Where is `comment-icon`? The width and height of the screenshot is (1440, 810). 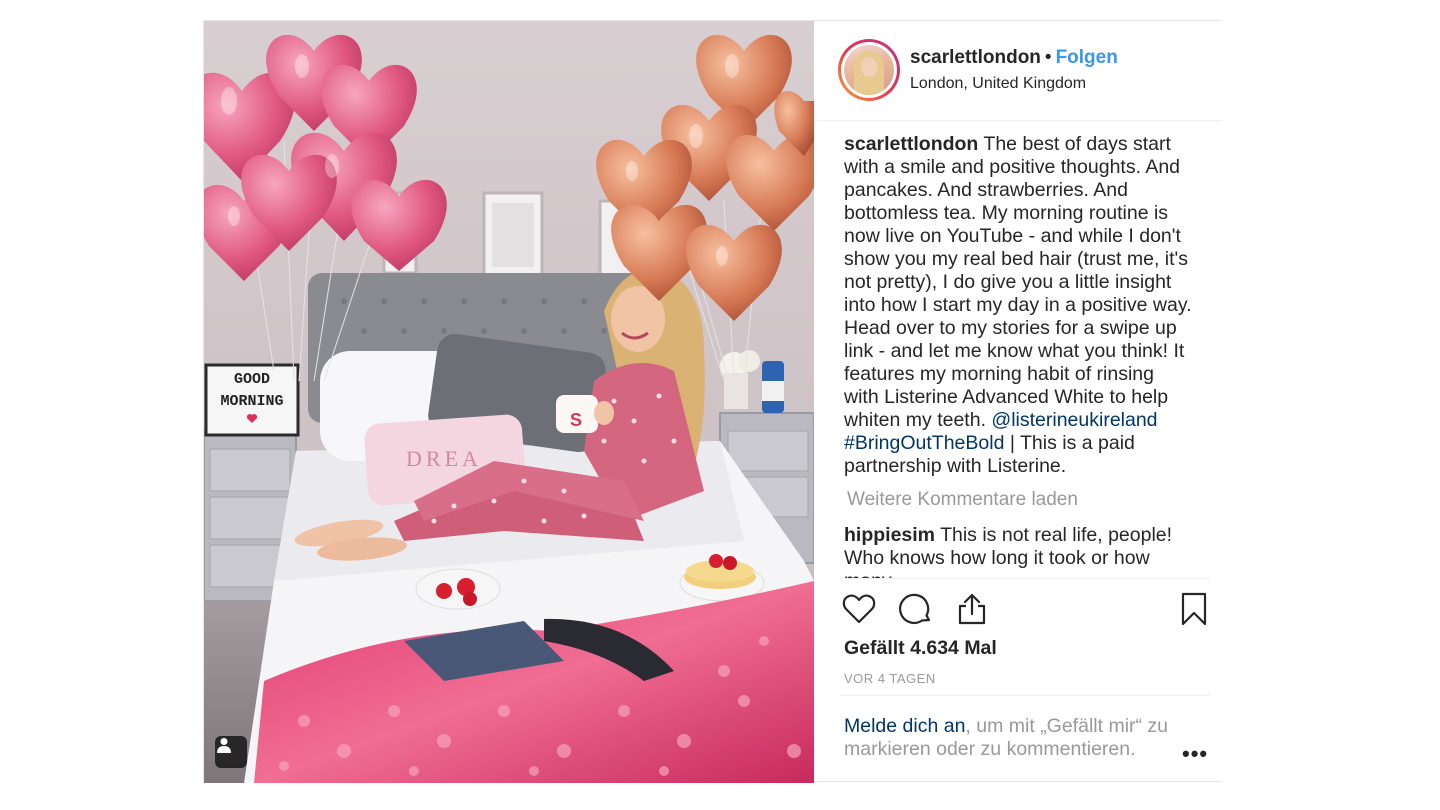
comment-icon is located at coordinates (915, 608).